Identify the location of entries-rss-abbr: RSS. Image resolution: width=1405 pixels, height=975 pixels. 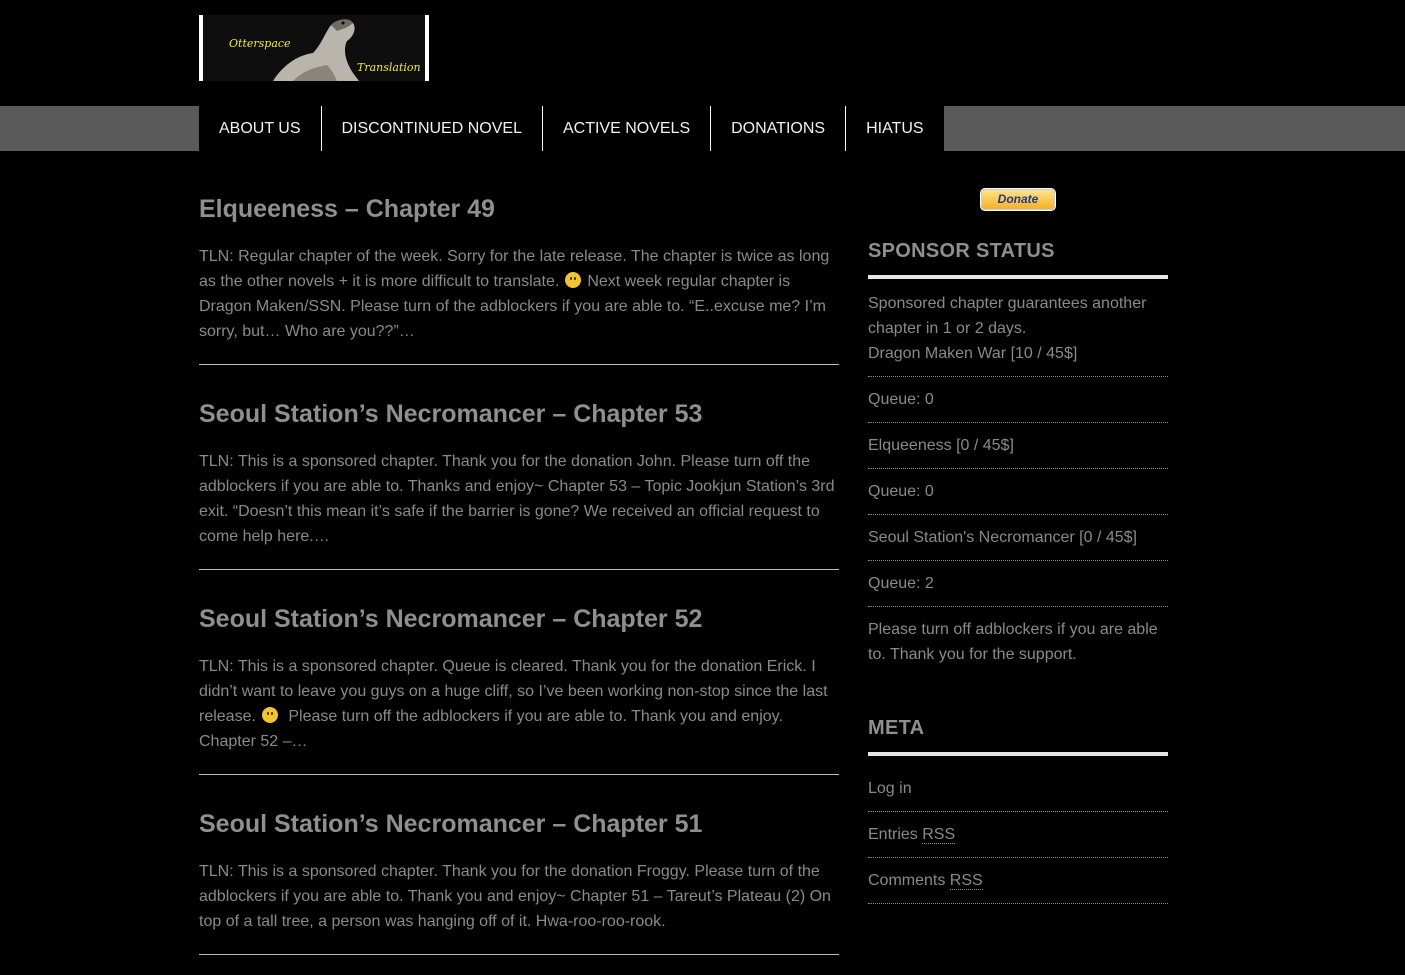
(939, 835).